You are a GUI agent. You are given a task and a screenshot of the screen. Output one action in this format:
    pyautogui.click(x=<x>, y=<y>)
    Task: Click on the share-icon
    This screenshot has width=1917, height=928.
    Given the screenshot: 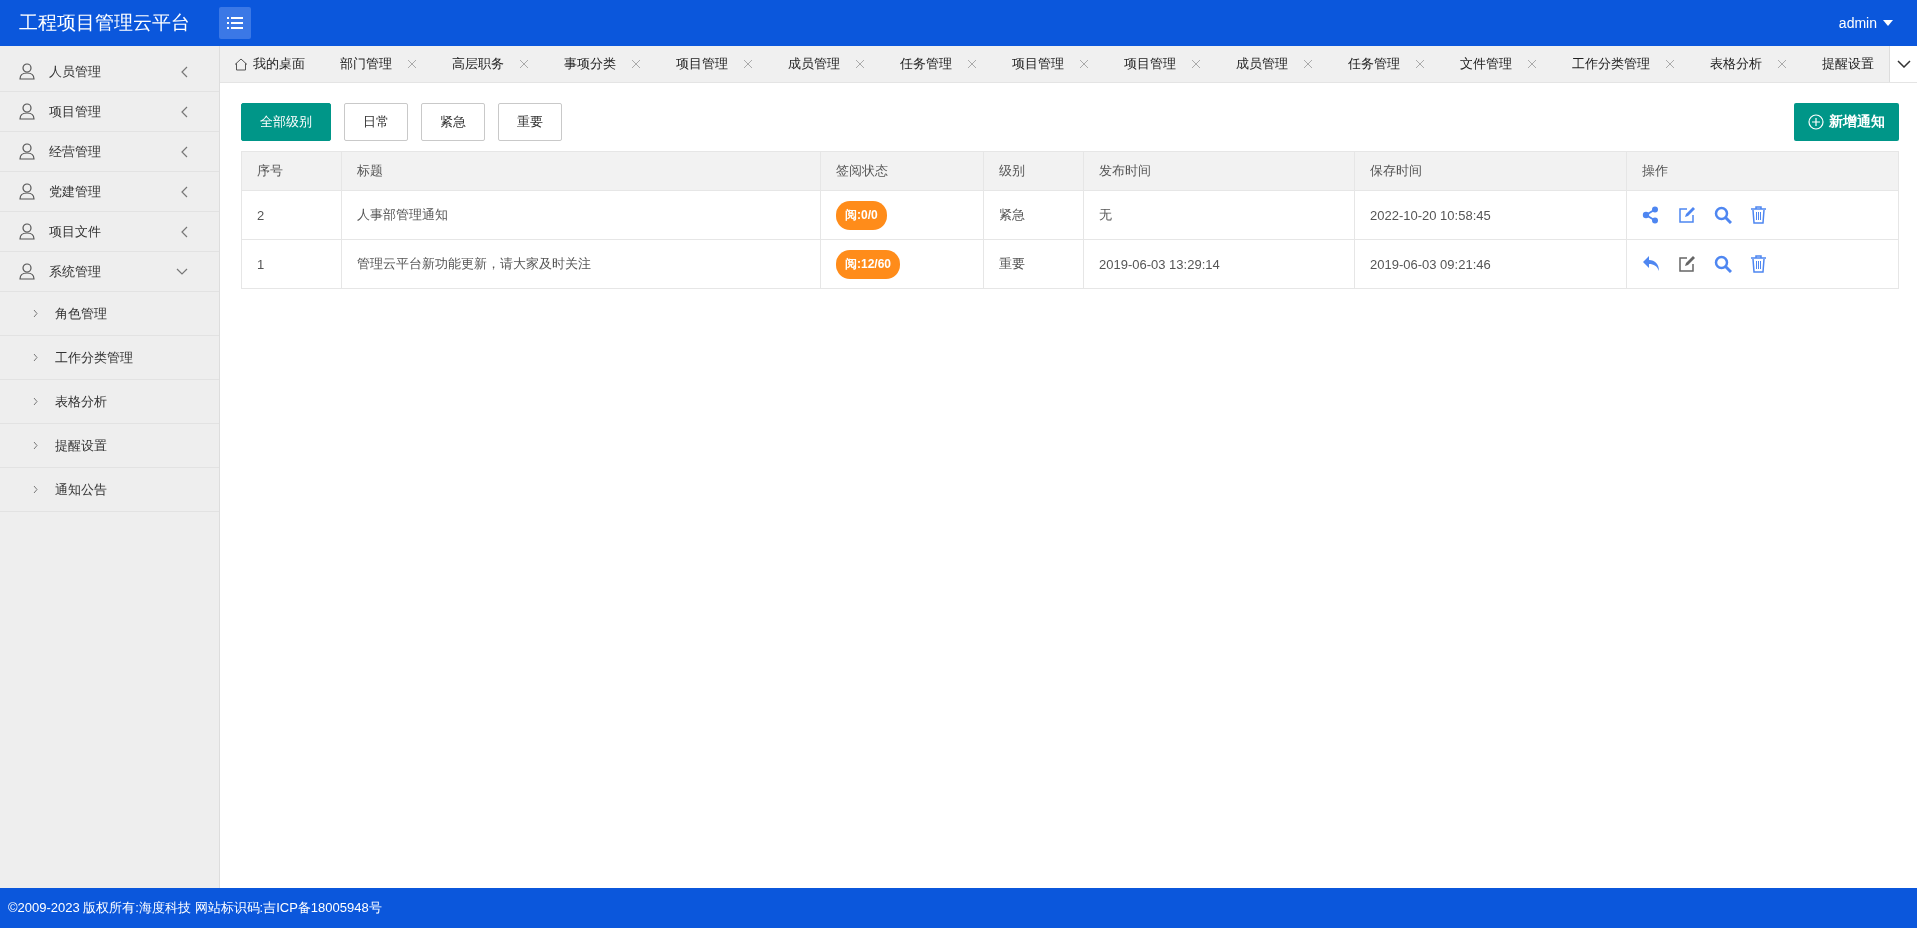 What is the action you would take?
    pyautogui.click(x=1651, y=215)
    